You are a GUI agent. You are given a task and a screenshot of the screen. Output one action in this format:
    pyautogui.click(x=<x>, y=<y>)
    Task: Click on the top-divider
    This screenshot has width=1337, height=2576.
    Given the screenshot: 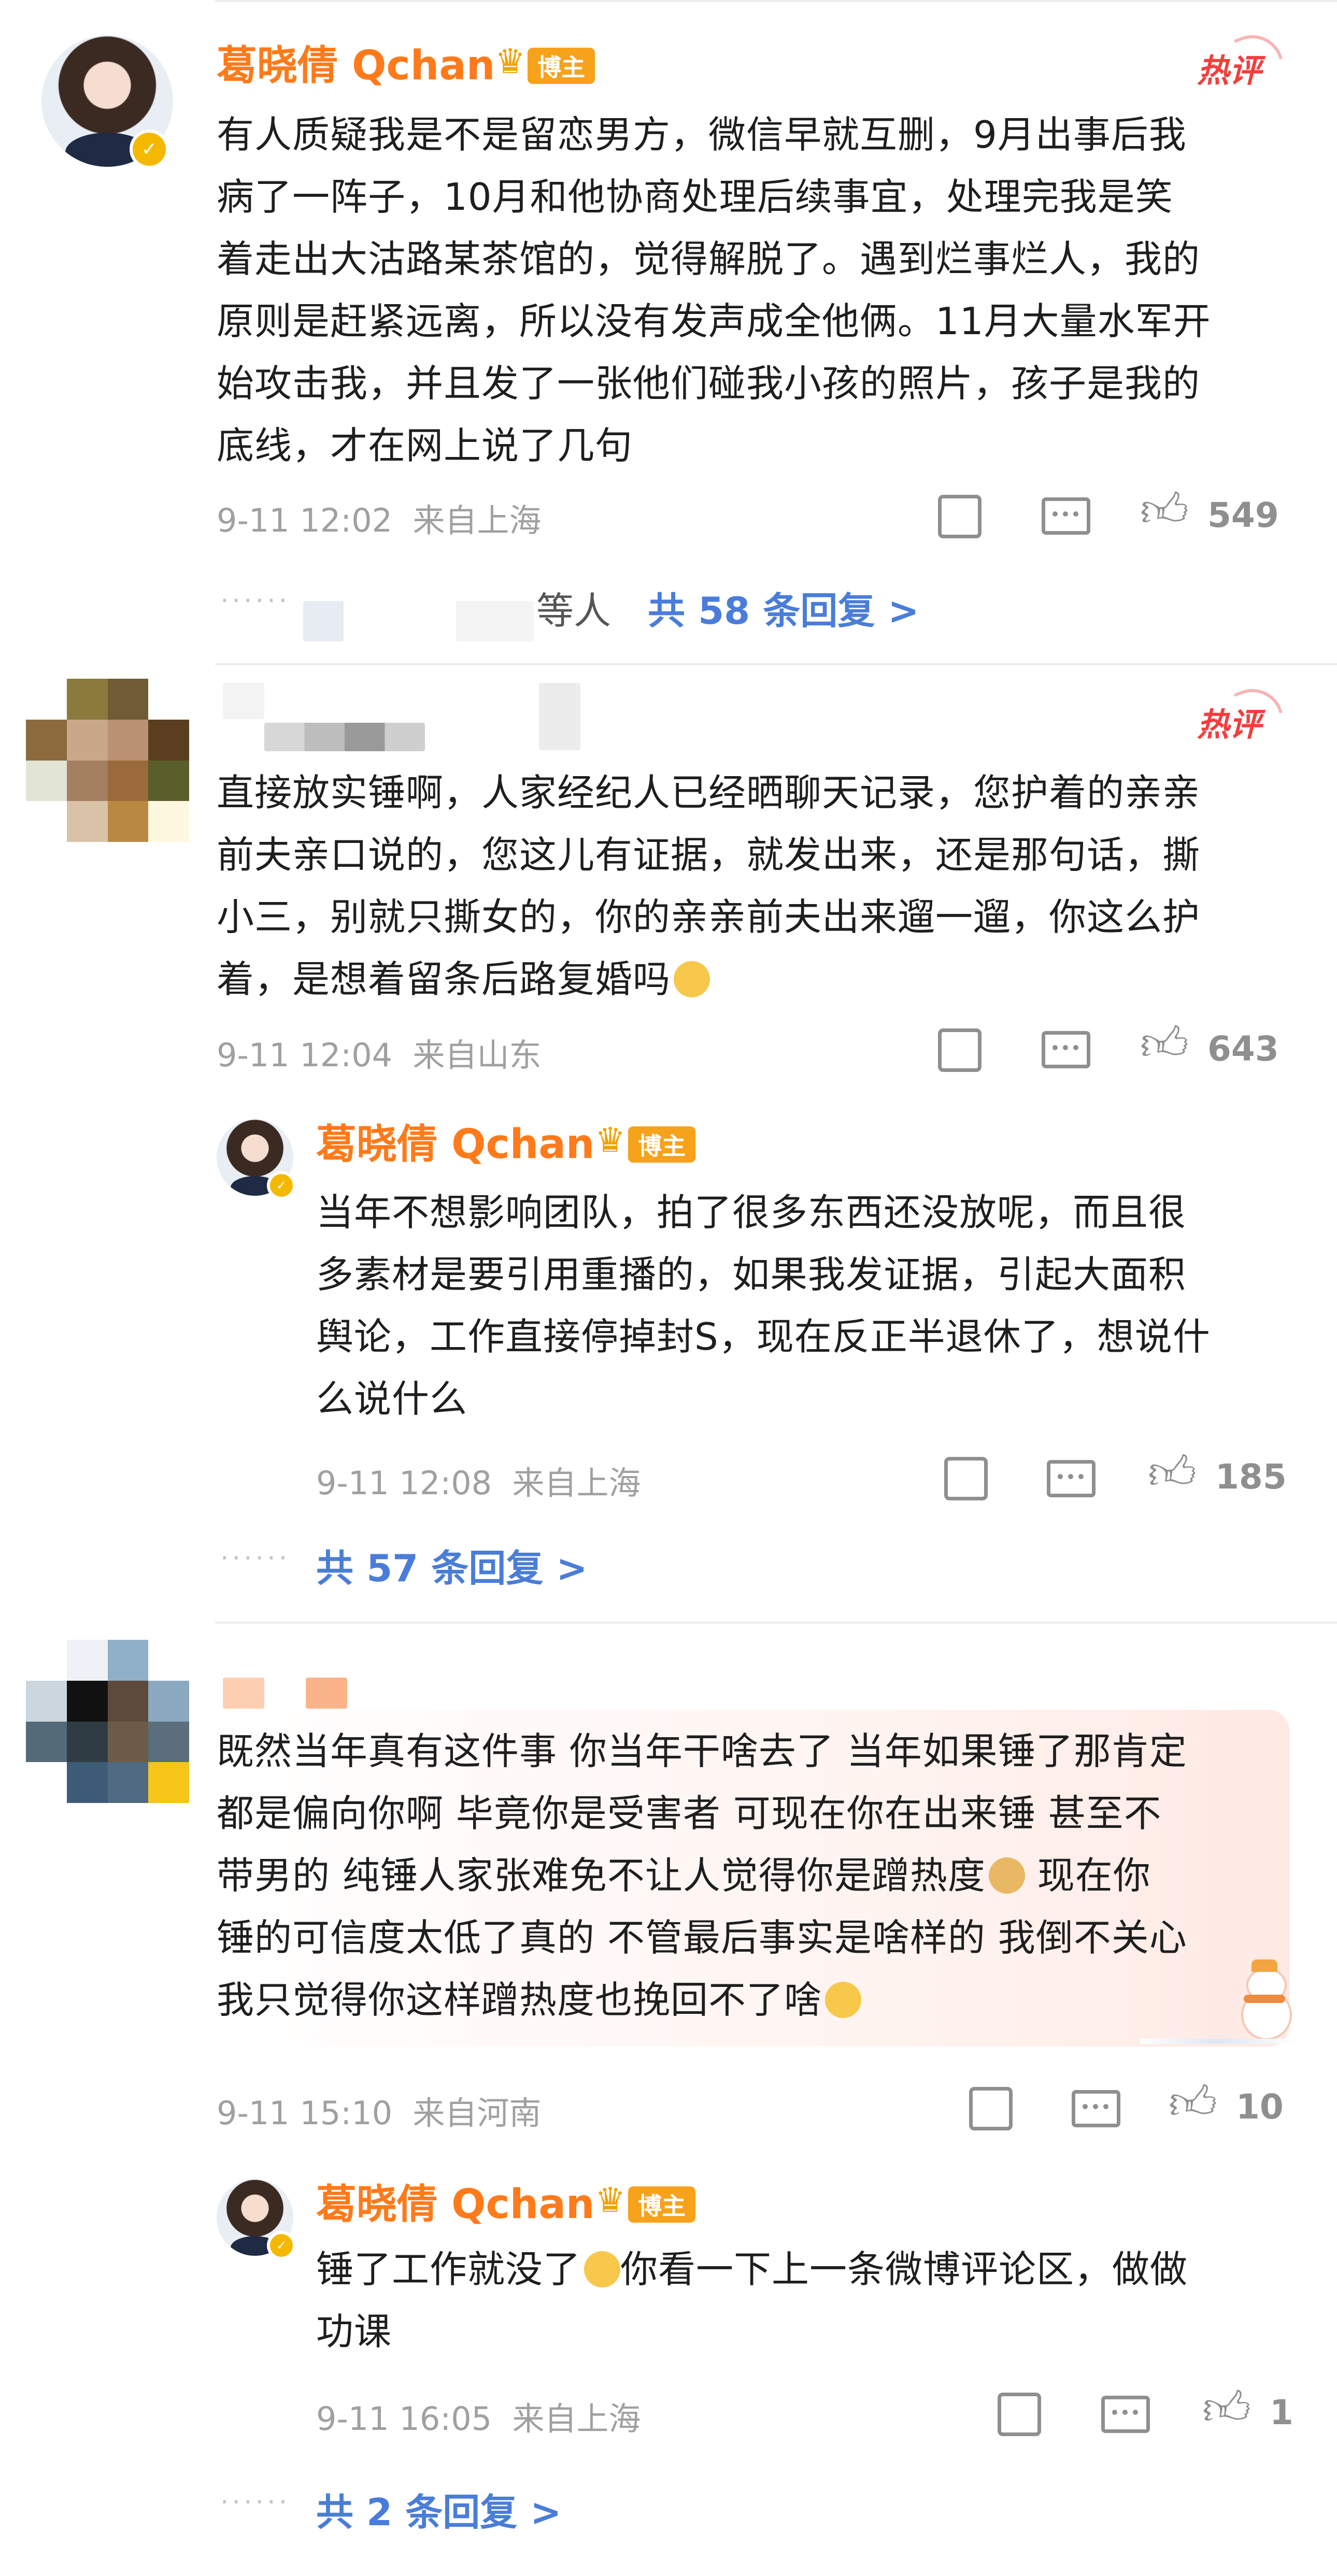 What is the action you would take?
    pyautogui.click(x=776, y=1)
    